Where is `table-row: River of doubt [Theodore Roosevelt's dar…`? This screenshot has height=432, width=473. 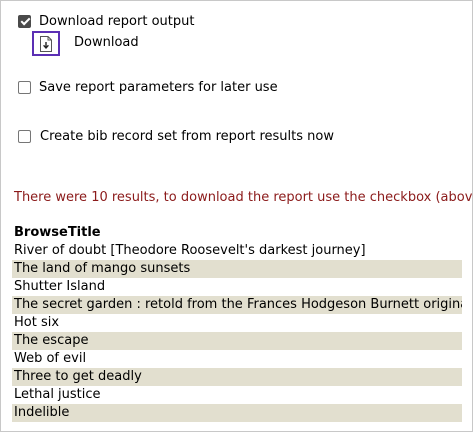 table-row: River of doubt [Theodore Roosevelt's dar… is located at coordinates (190, 250).